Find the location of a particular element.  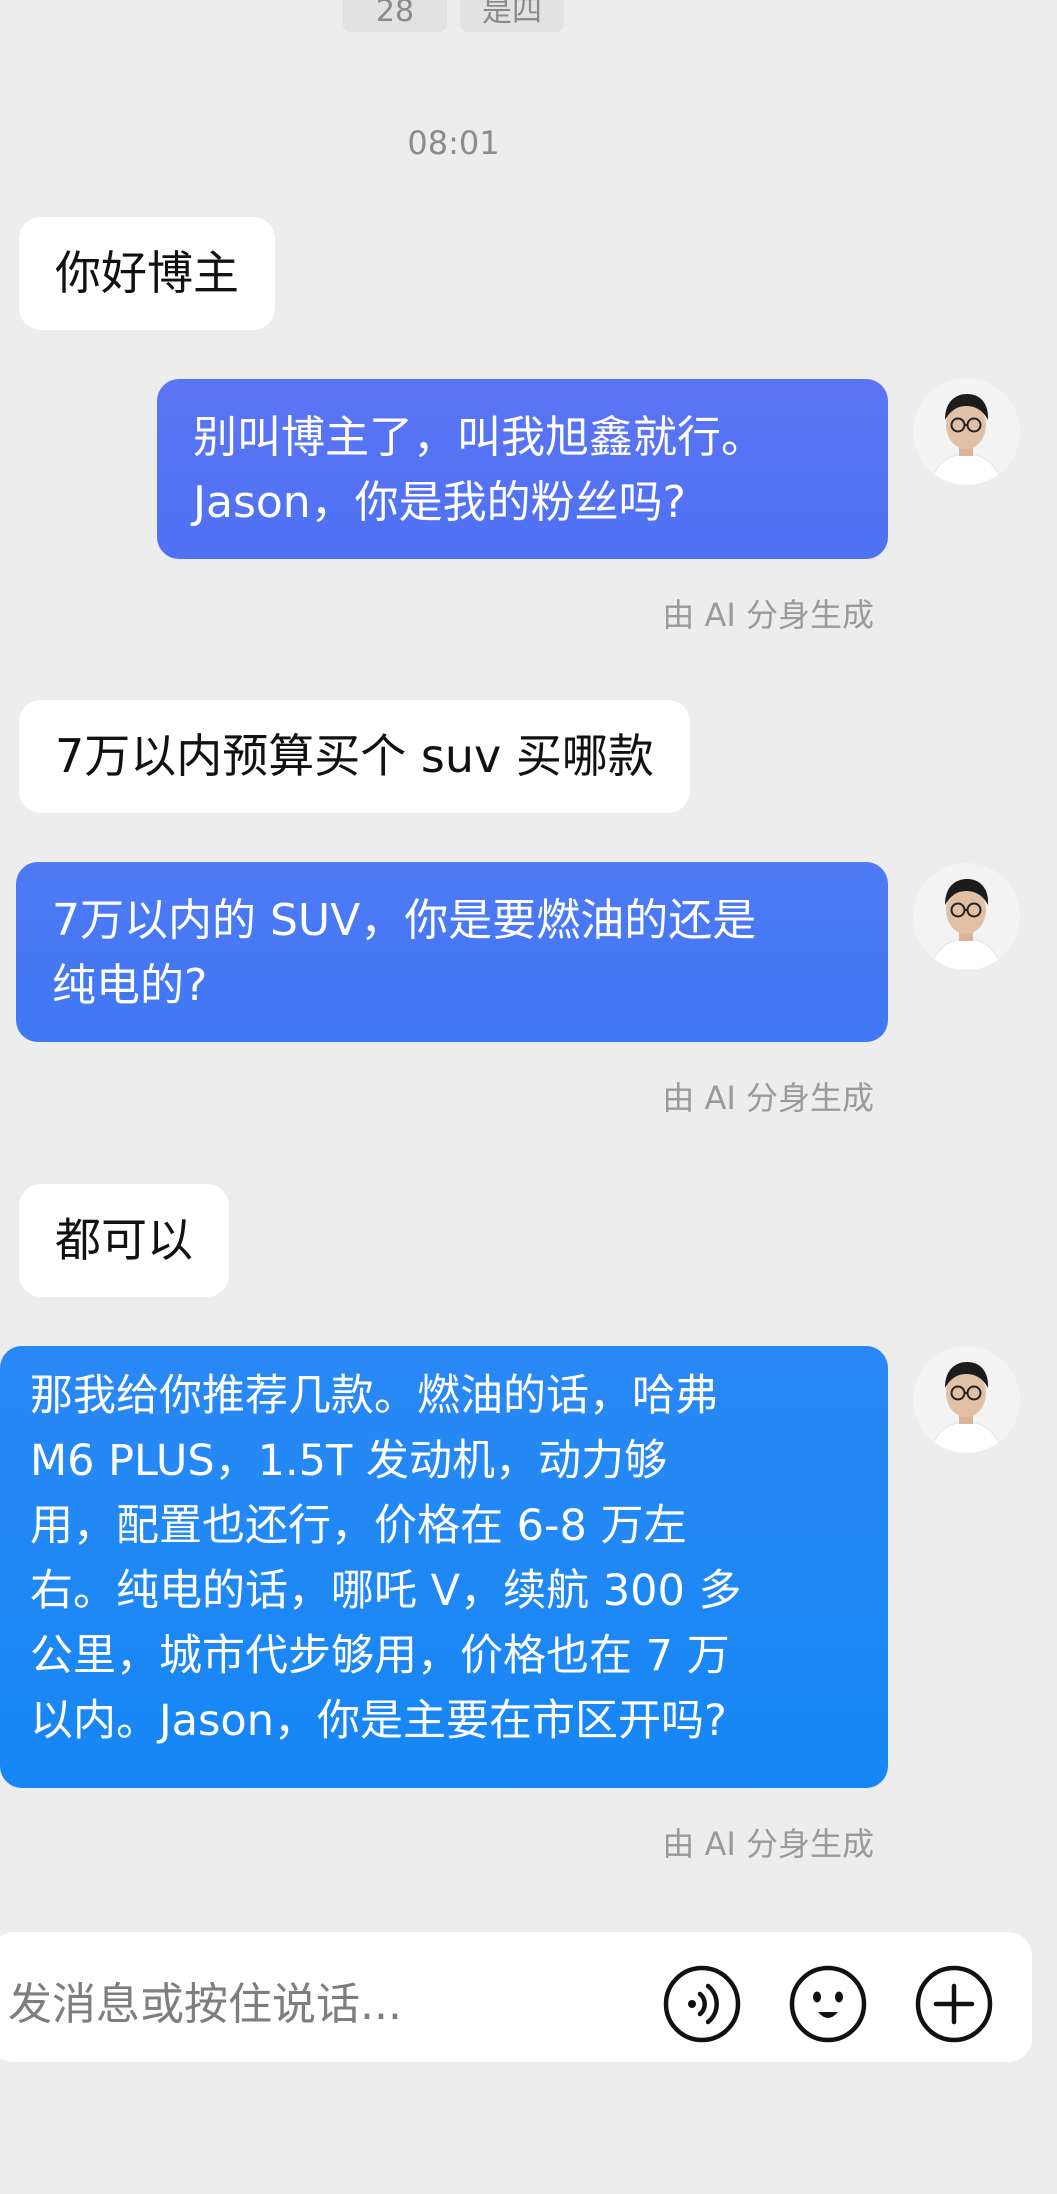

voice-wave-icon is located at coordinates (702, 2004).